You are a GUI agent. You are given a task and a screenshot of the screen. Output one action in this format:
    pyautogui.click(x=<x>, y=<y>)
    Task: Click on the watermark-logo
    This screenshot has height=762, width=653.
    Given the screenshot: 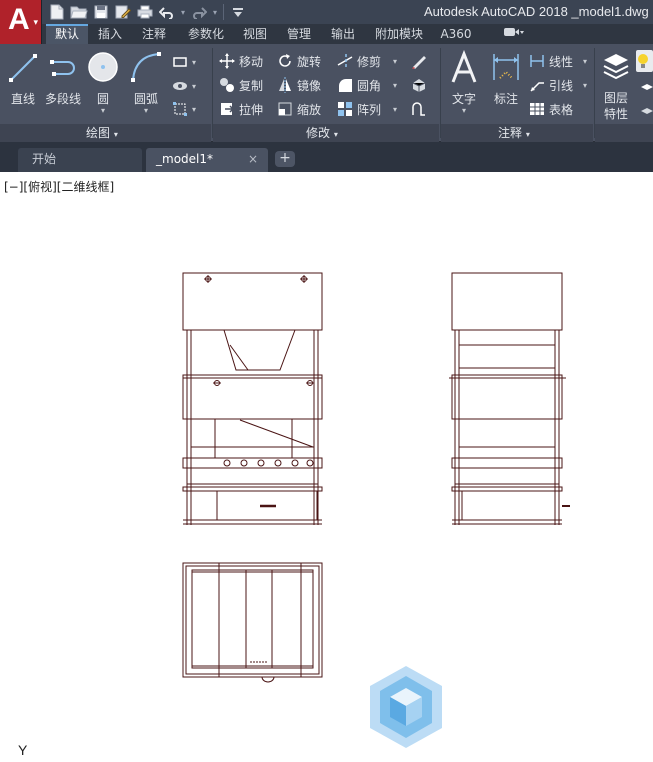 What is the action you would take?
    pyautogui.click(x=406, y=707)
    